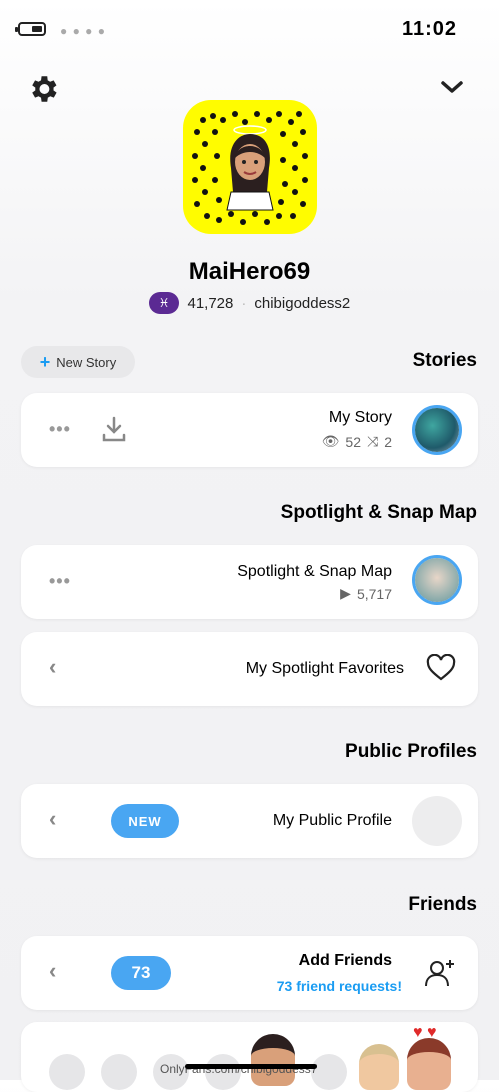 This screenshot has width=499, height=1092. Describe the element at coordinates (411, 751) in the screenshot. I see `public-profiles-section-title: Public Profiles` at that location.